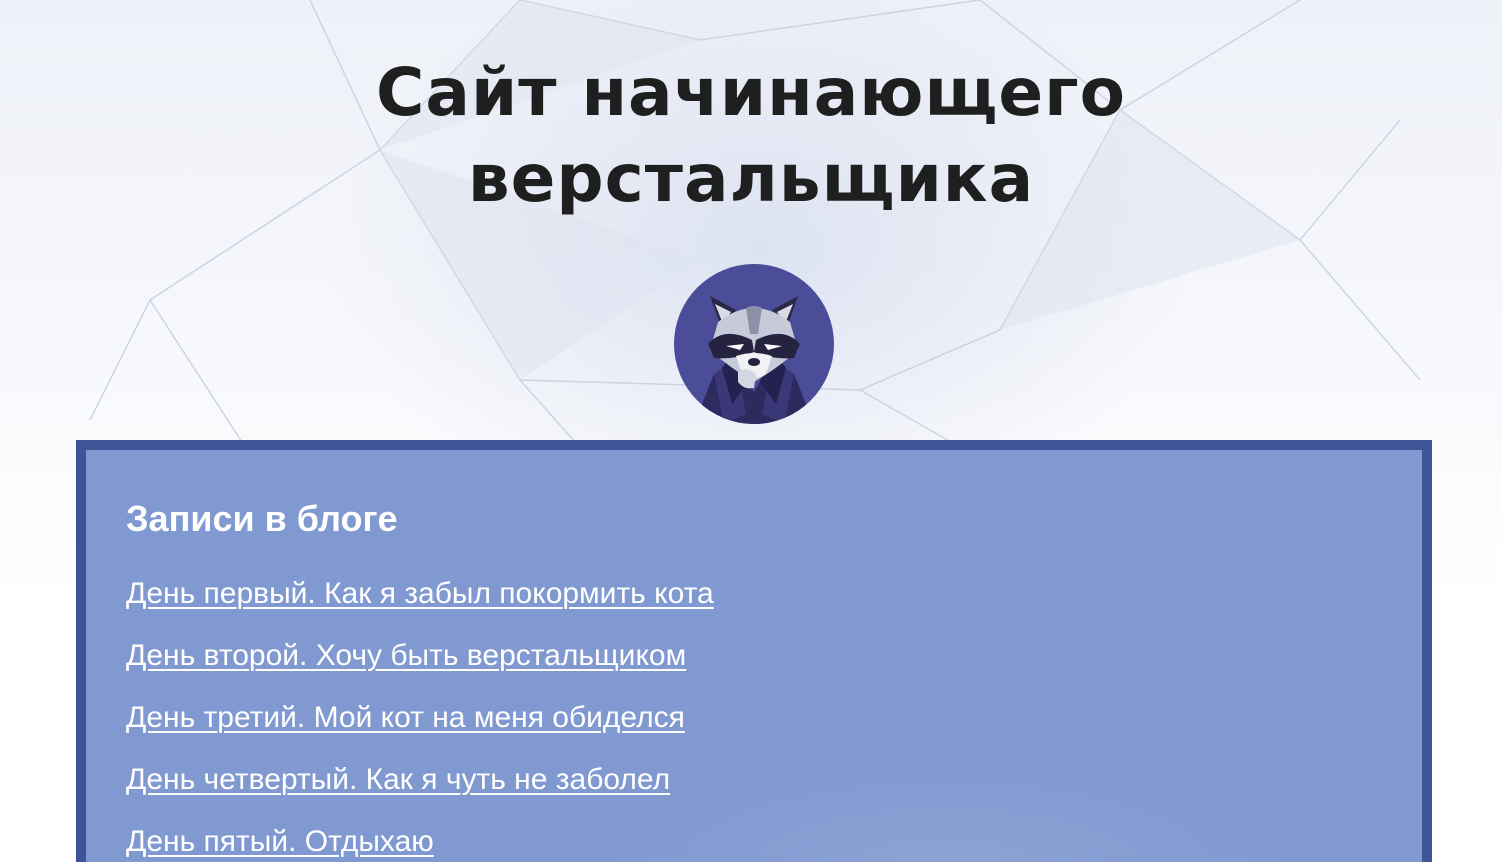 This screenshot has height=862, width=1502. I want to click on raccoon-avatar-icon, so click(754, 344).